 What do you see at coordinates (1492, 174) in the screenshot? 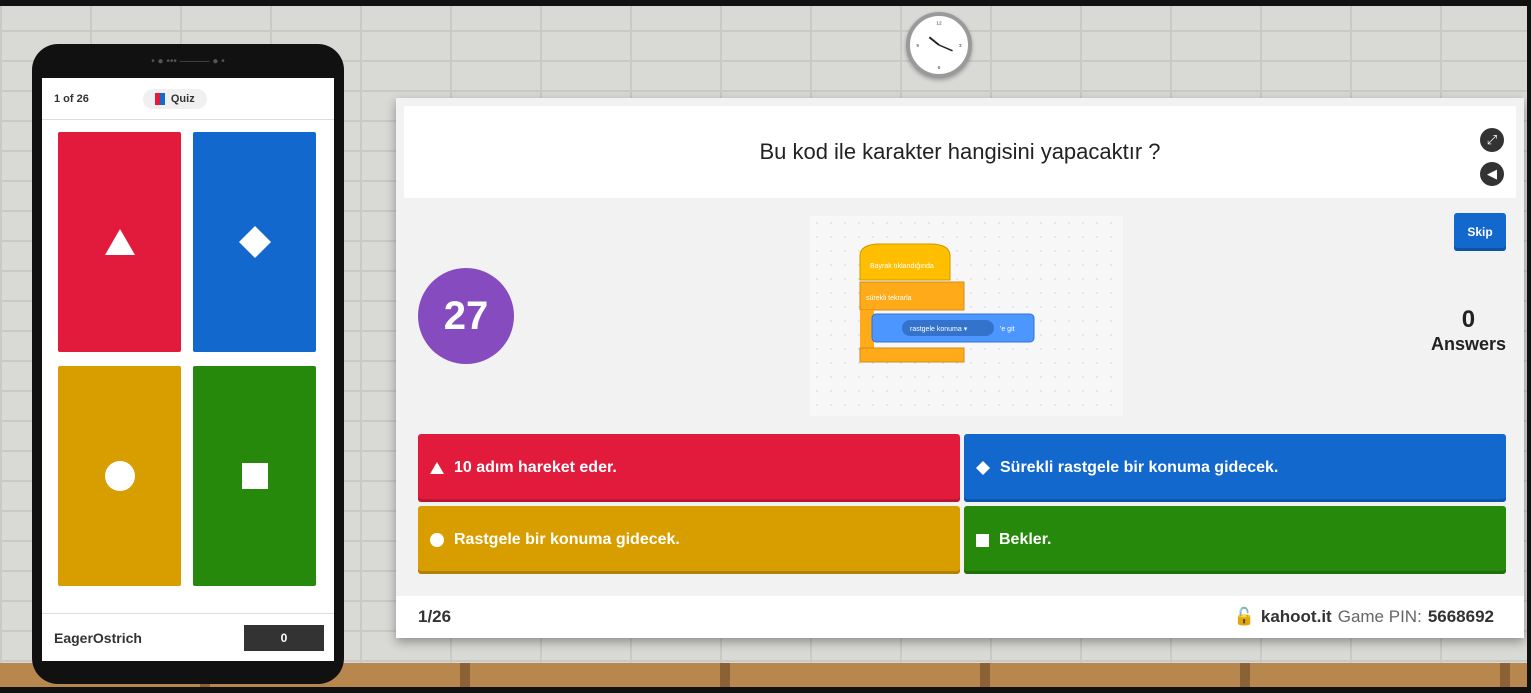
I see `volume-icon: ◀` at bounding box center [1492, 174].